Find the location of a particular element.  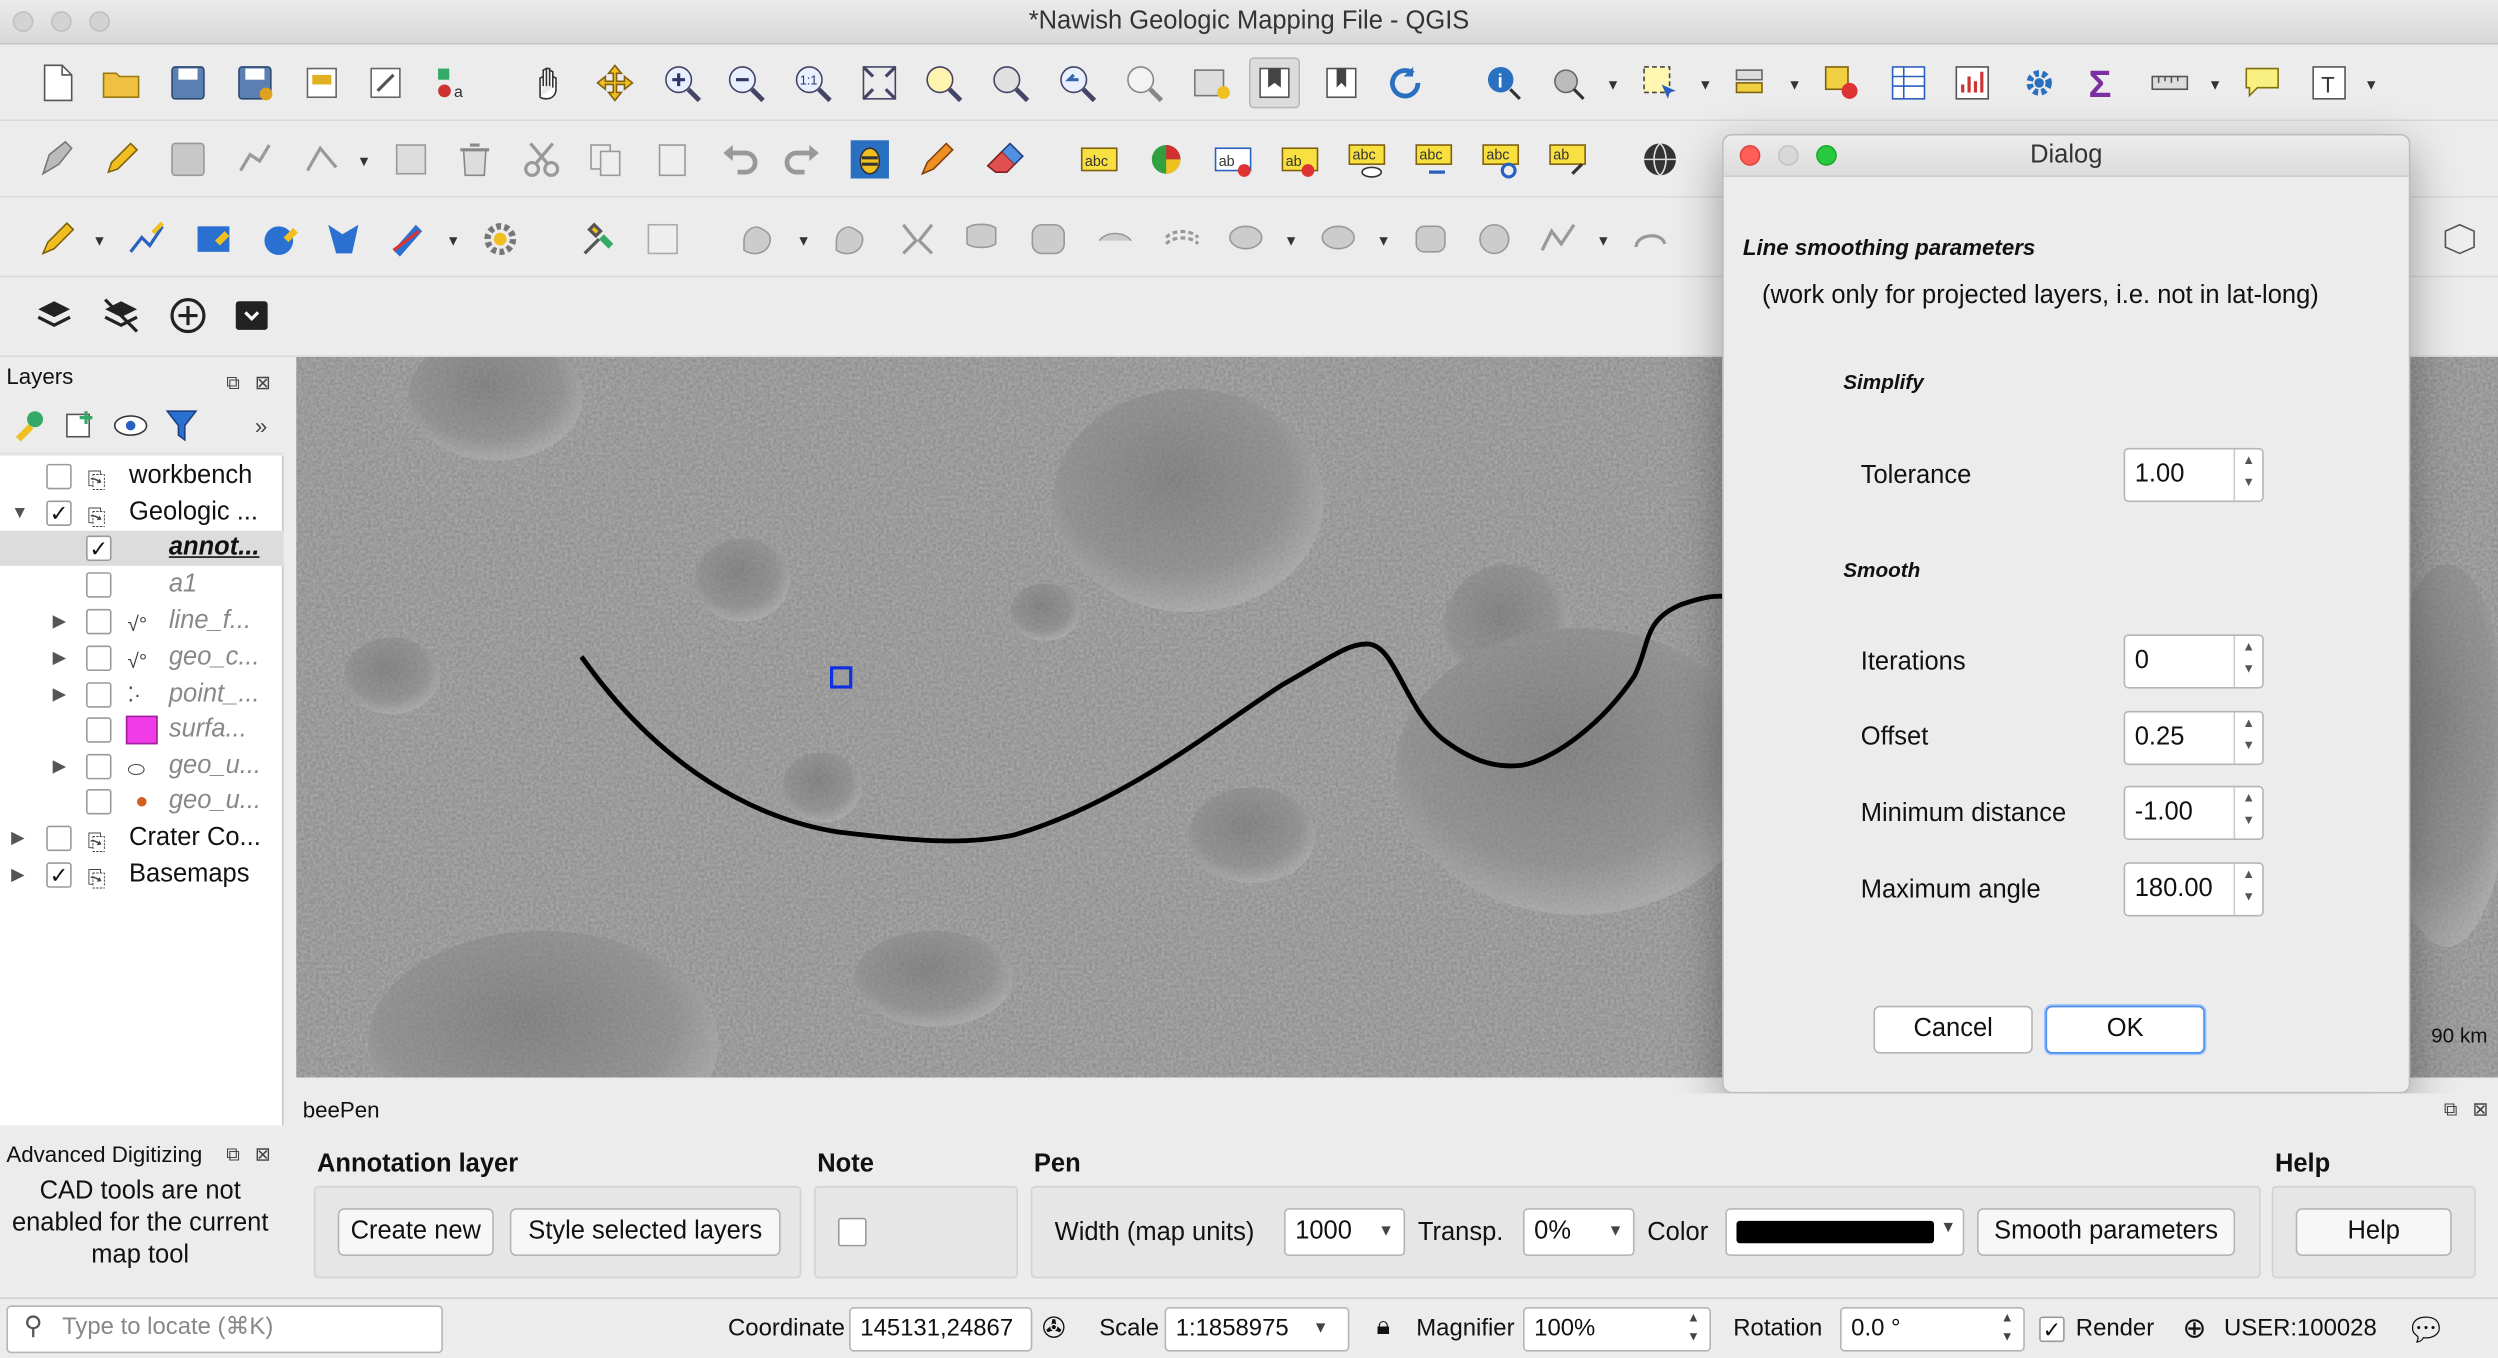

dialog-close-icon is located at coordinates (1750, 155).